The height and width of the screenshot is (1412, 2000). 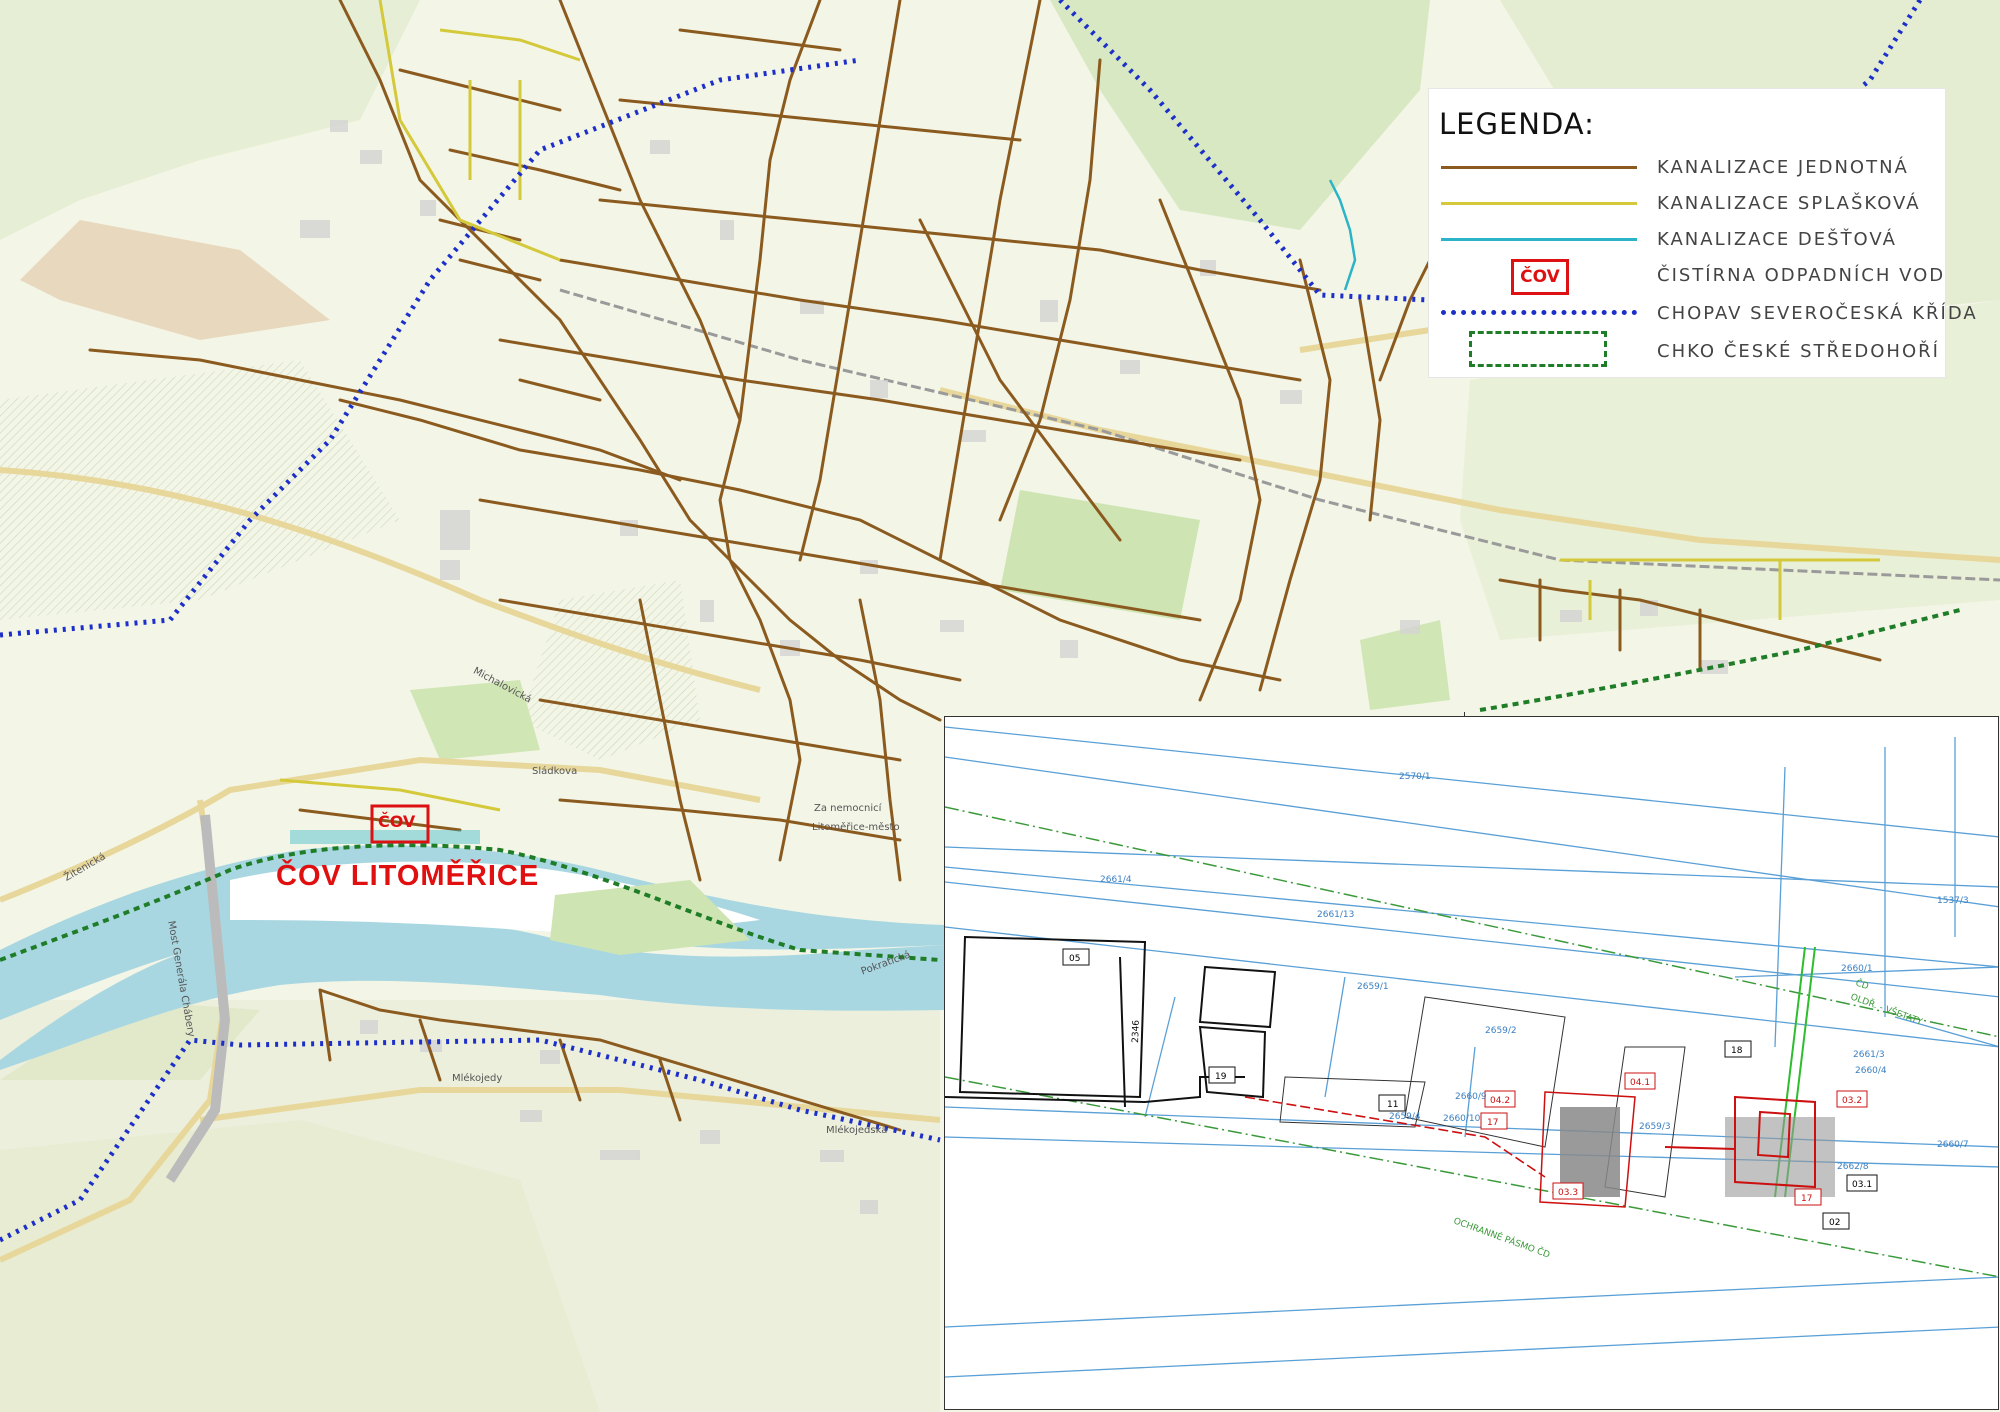 What do you see at coordinates (1501, 1031) in the screenshot?
I see `parcel-label: 2659/2` at bounding box center [1501, 1031].